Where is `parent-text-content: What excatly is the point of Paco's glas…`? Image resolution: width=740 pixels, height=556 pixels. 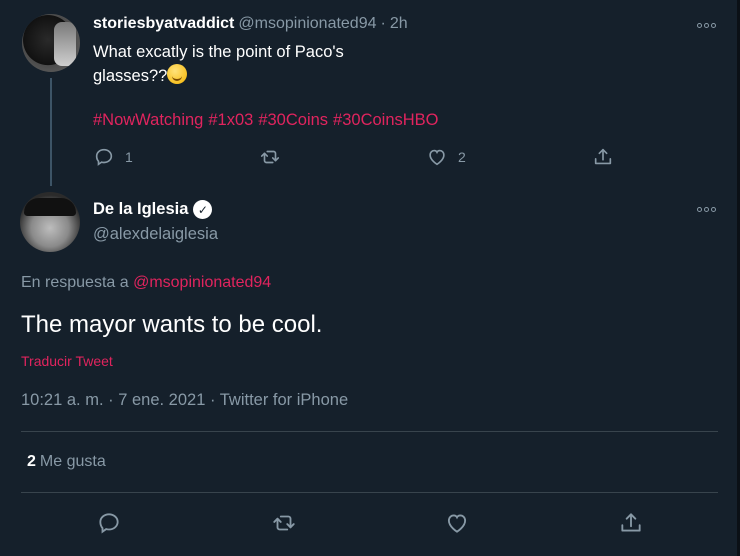 parent-text-content: What excatly is the point of Paco's glas… is located at coordinates (218, 64).